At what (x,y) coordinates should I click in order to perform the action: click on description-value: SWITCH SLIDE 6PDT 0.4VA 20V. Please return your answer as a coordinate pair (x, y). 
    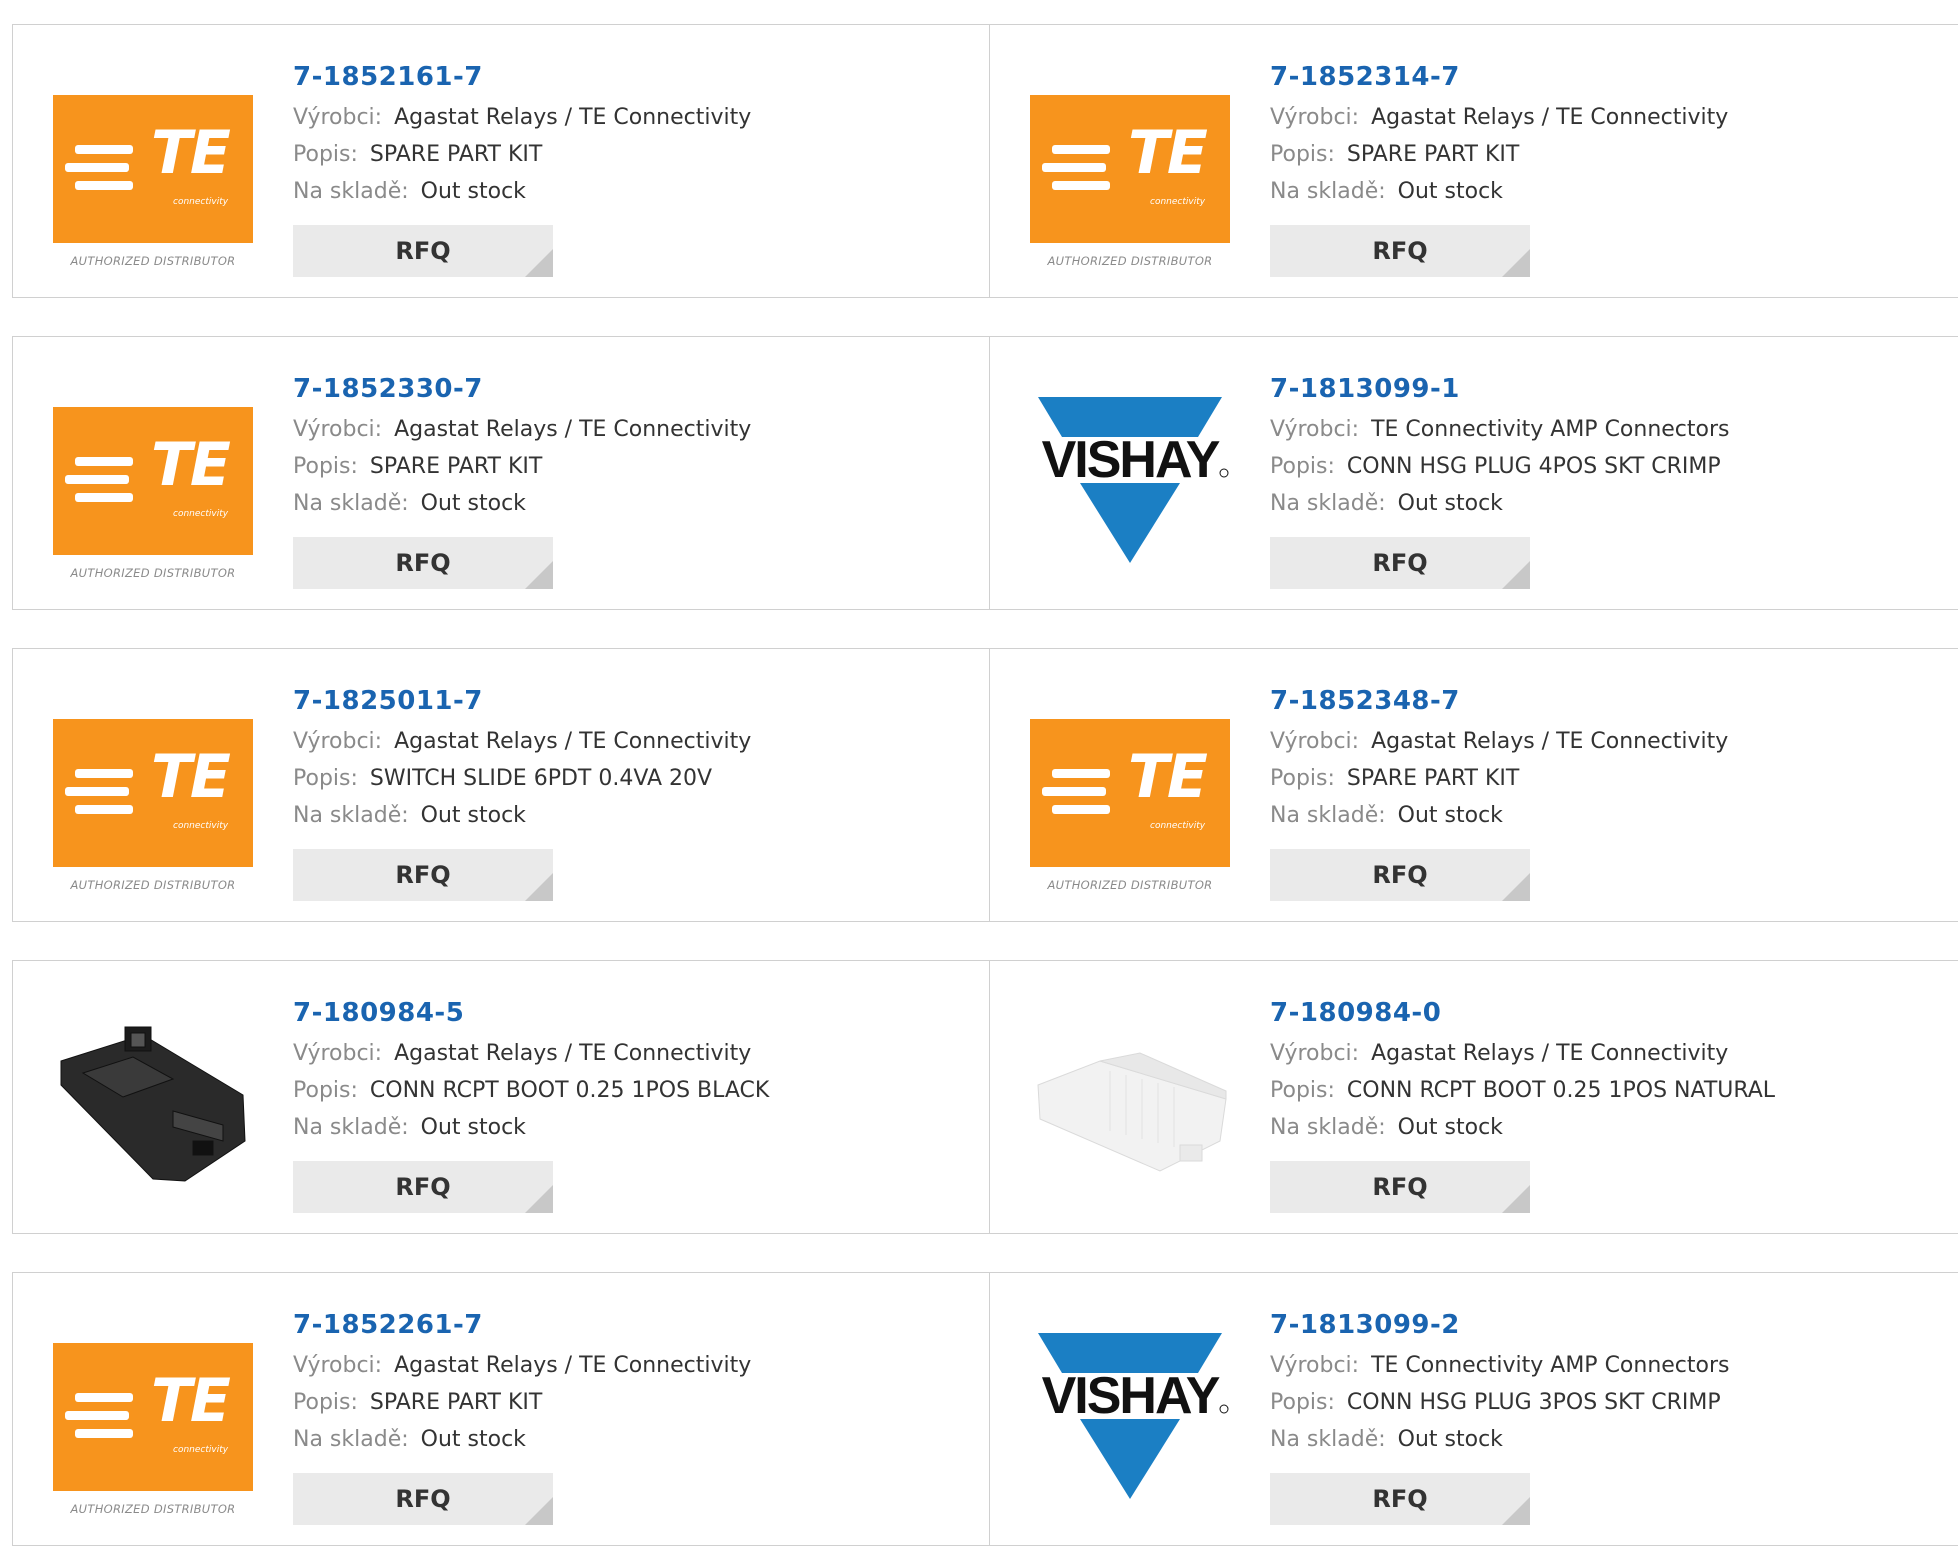
    Looking at the image, I should click on (541, 778).